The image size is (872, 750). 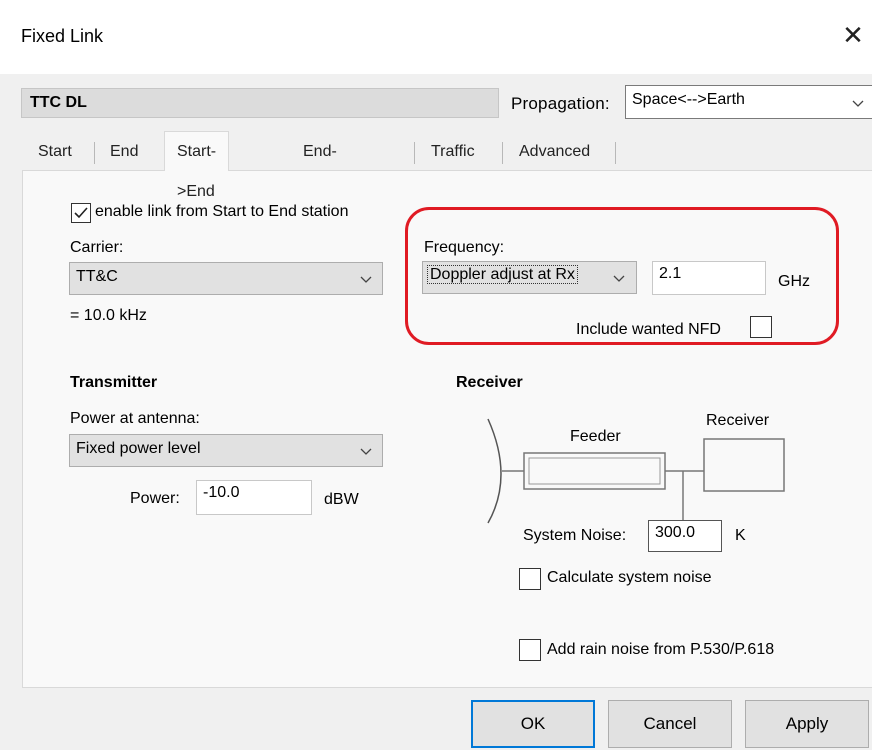 I want to click on receiver-heading: Receiver, so click(x=489, y=382).